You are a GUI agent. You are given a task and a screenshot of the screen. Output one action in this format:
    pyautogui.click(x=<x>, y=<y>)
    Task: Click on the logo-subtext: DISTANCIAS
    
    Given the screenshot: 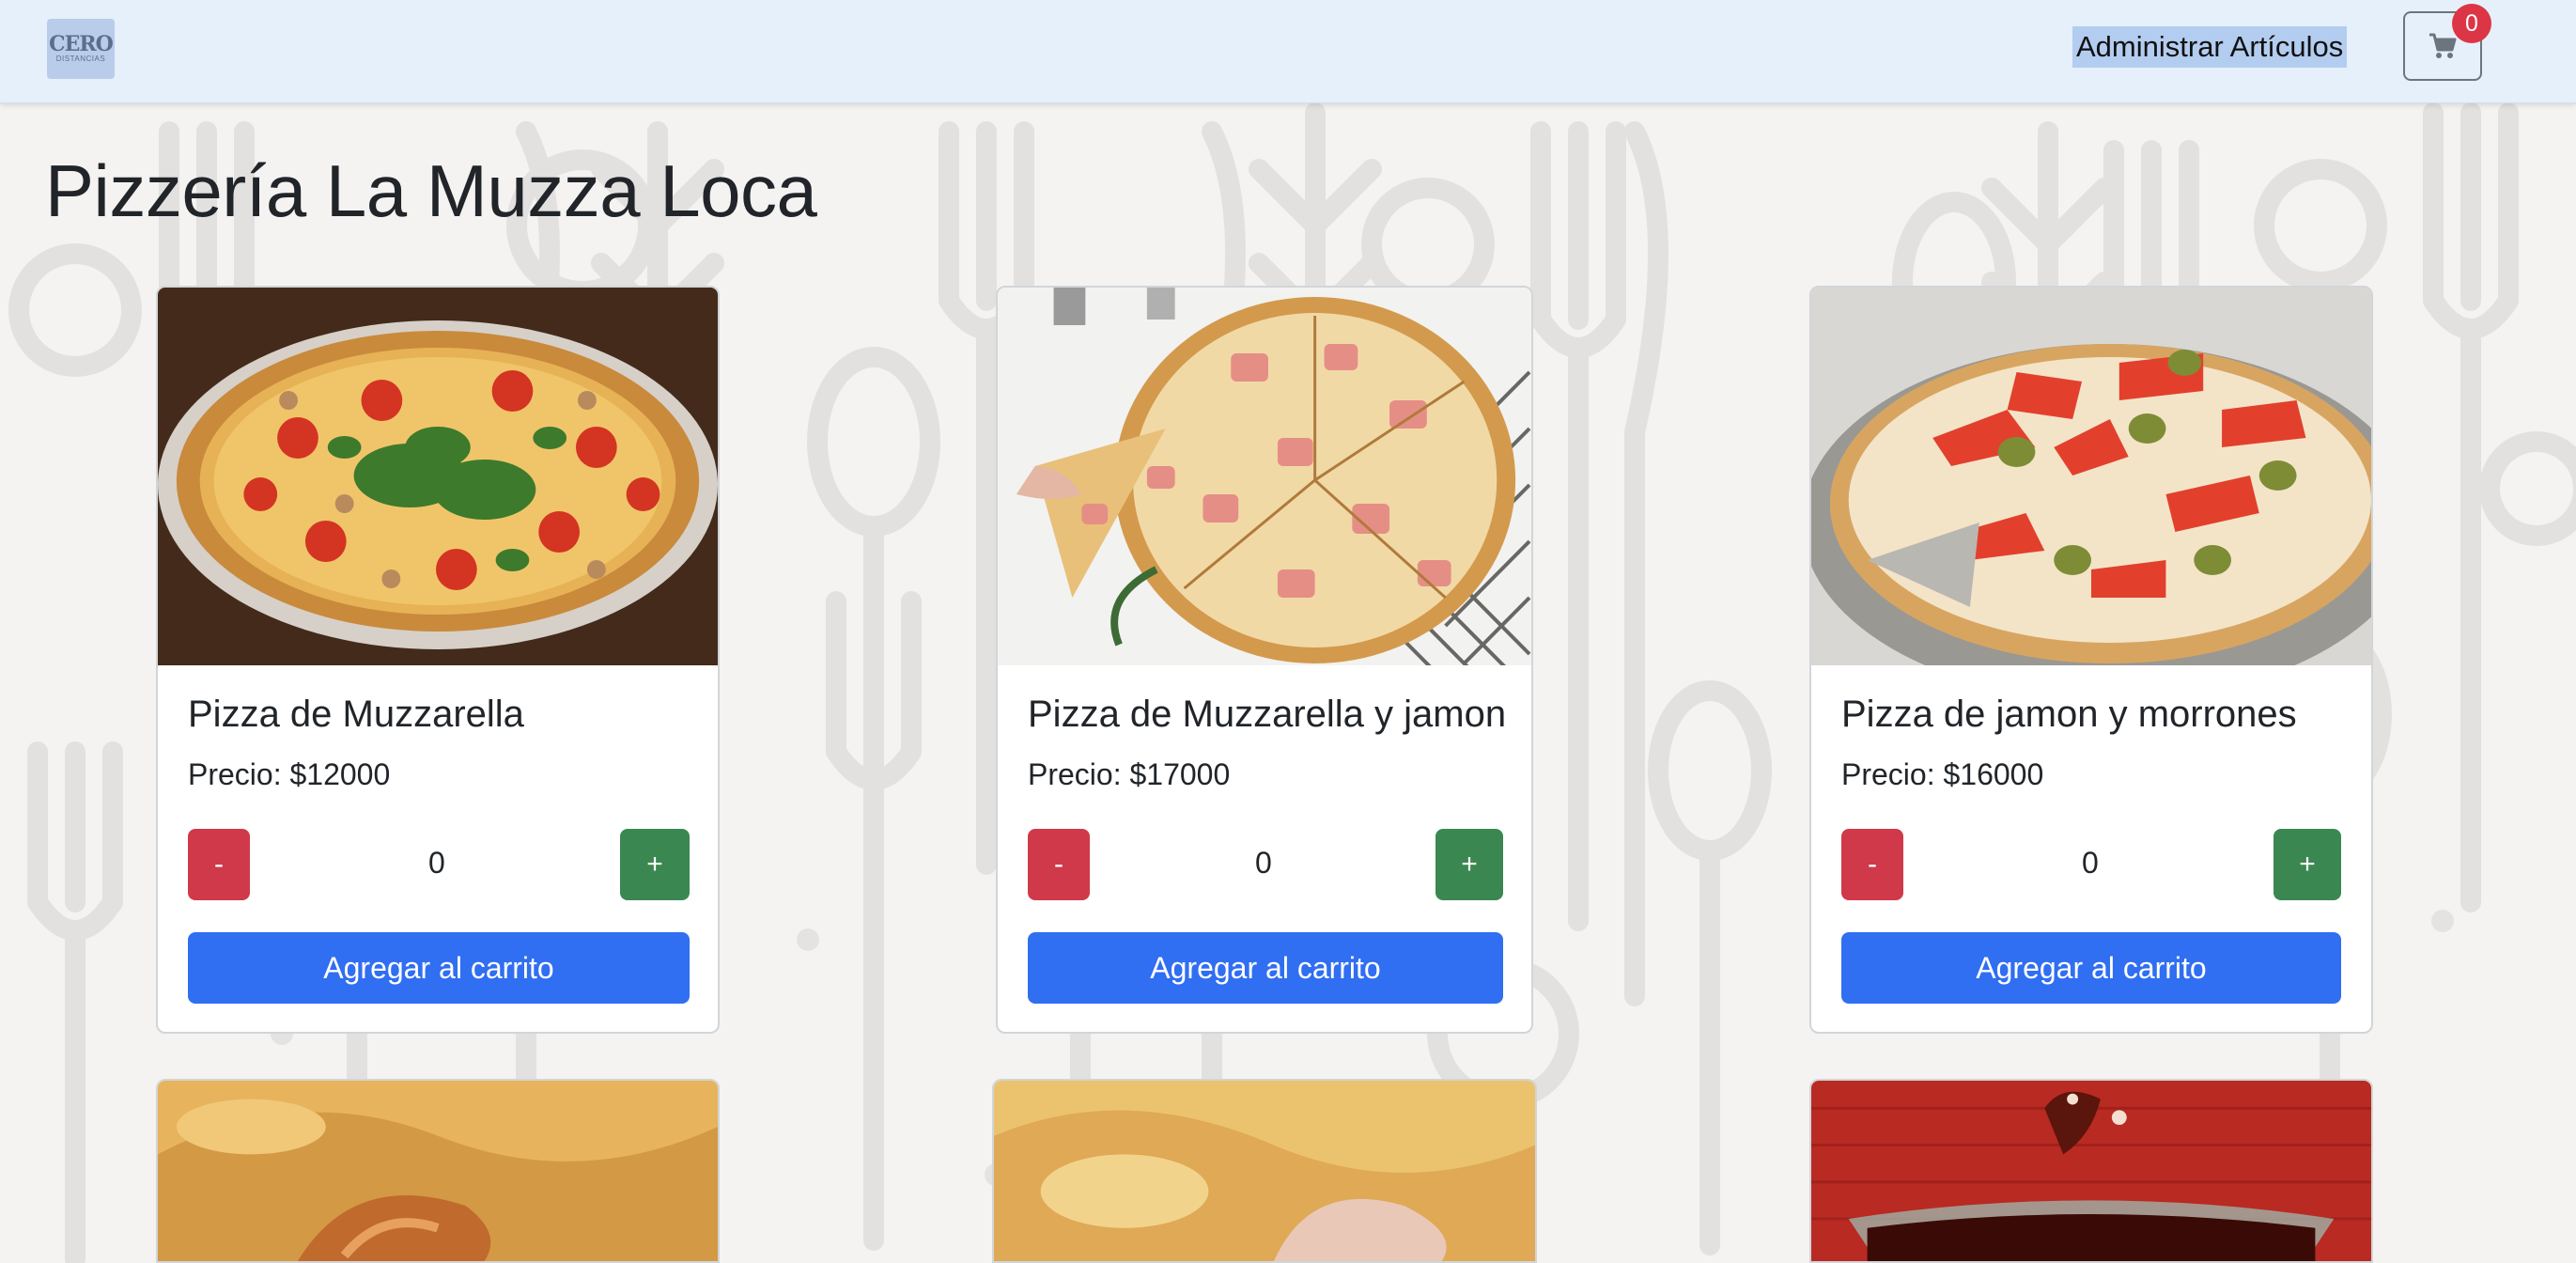 What is the action you would take?
    pyautogui.click(x=80, y=59)
    